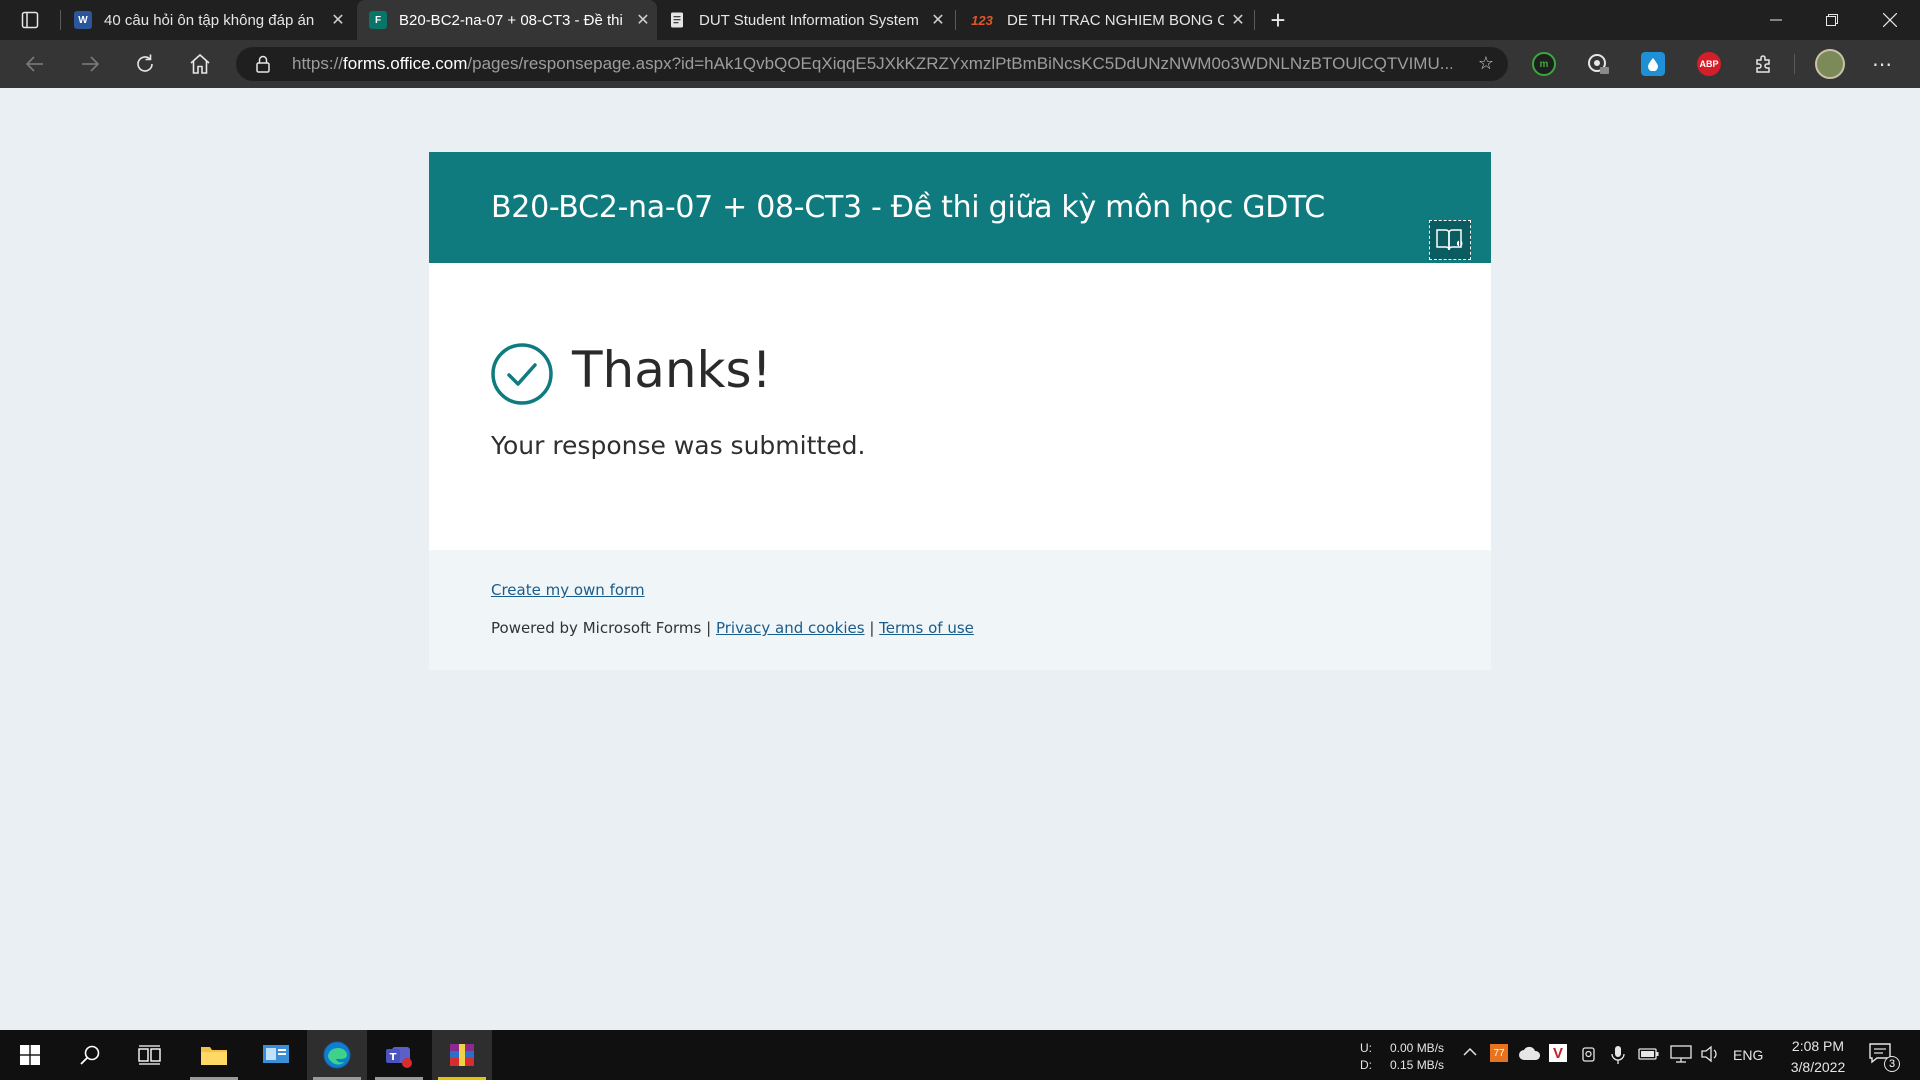 This screenshot has height=1080, width=1920. Describe the element at coordinates (960, 406) in the screenshot. I see `form-body: Thanks! Your response was submitted.` at that location.